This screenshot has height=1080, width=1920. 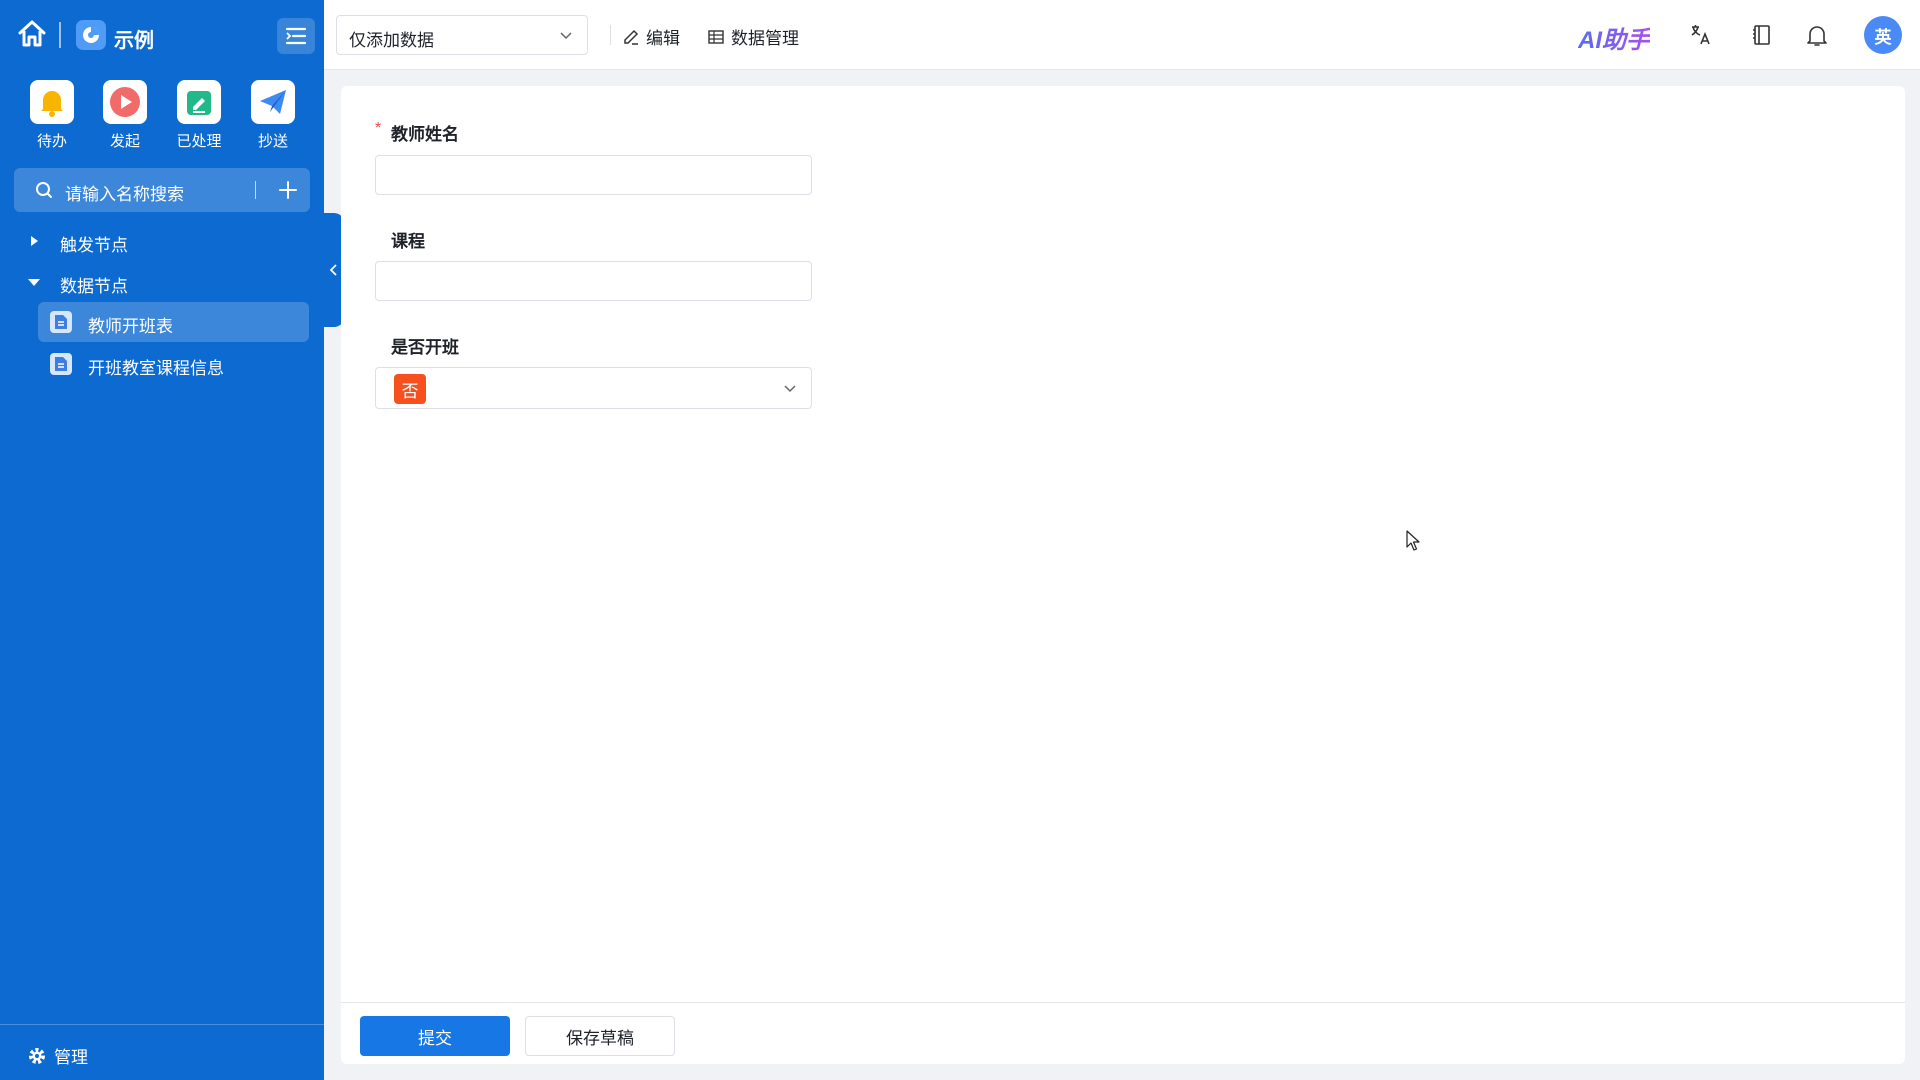 What do you see at coordinates (199, 141) in the screenshot?
I see `quick-action-label: 已处理` at bounding box center [199, 141].